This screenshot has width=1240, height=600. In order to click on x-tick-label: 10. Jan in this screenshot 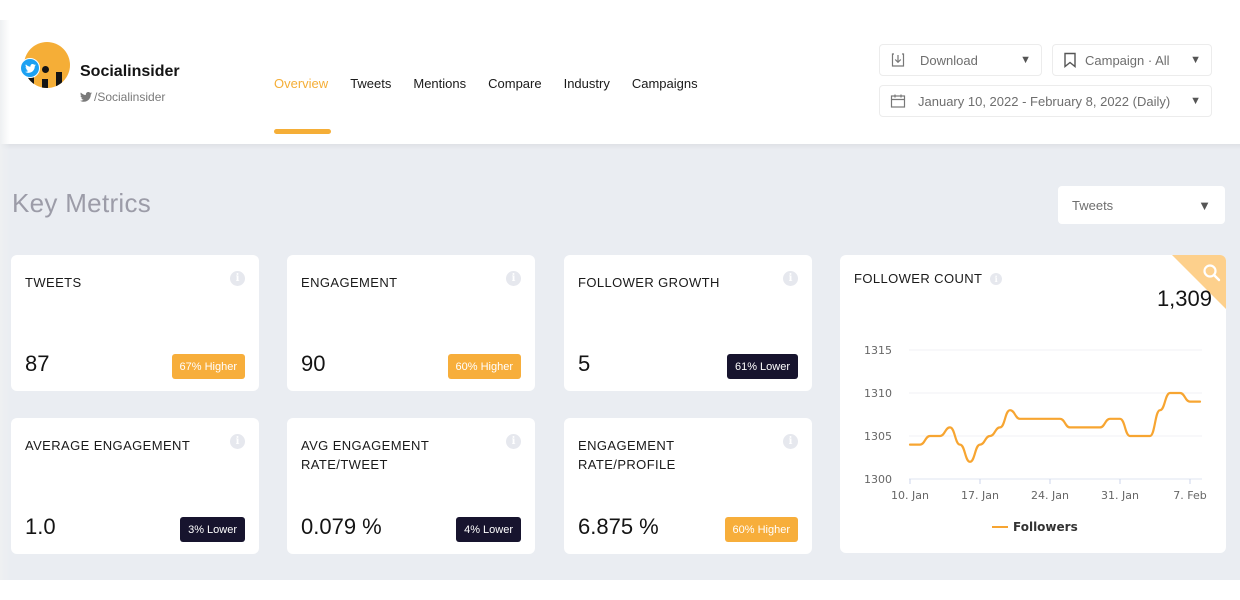, I will do `click(910, 495)`.